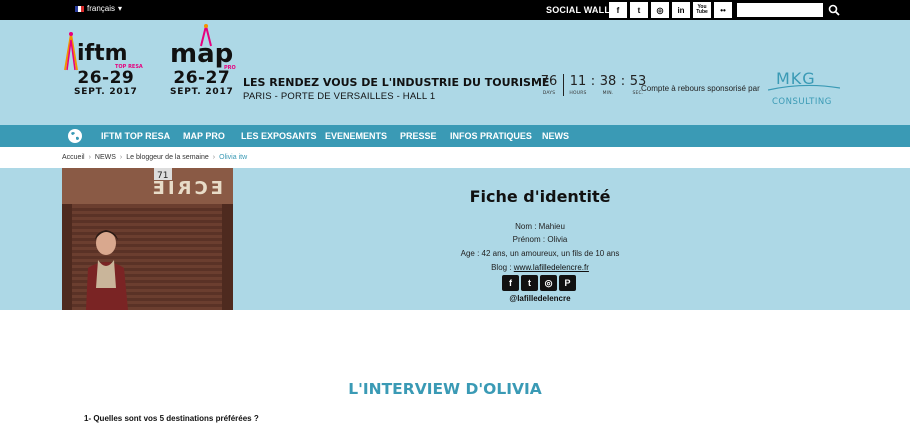 The width and height of the screenshot is (910, 438). I want to click on language-label: français, so click(101, 8).